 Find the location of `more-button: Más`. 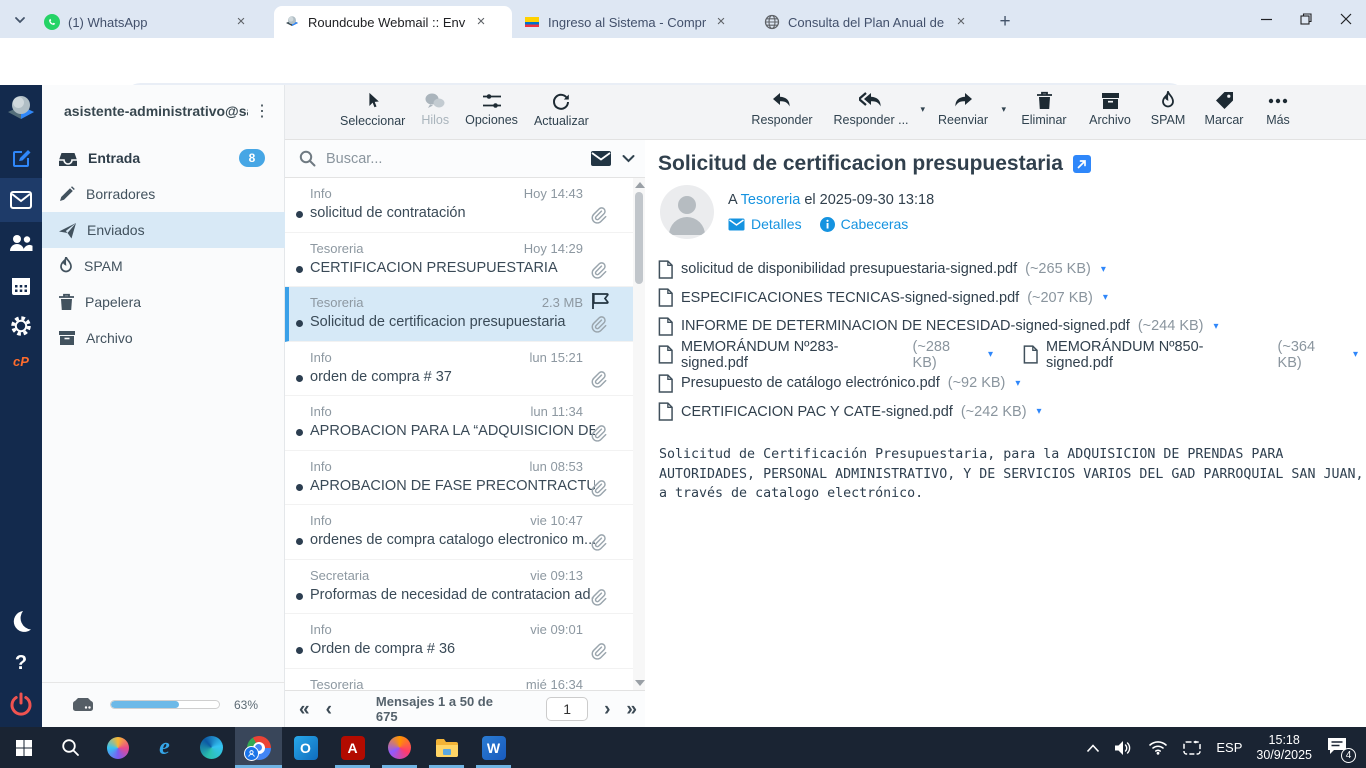

more-button: Más is located at coordinates (1278, 109).